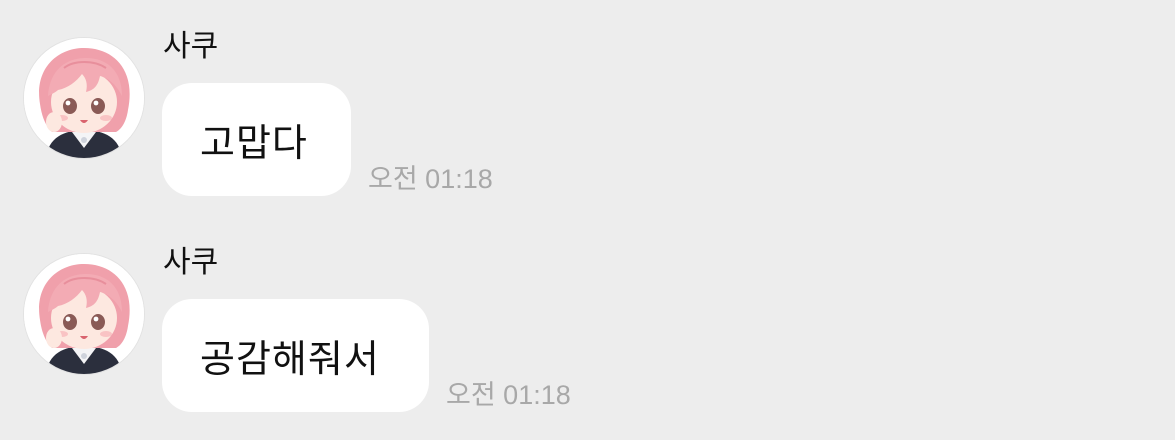  What do you see at coordinates (254, 143) in the screenshot?
I see `message-text: 고맙다` at bounding box center [254, 143].